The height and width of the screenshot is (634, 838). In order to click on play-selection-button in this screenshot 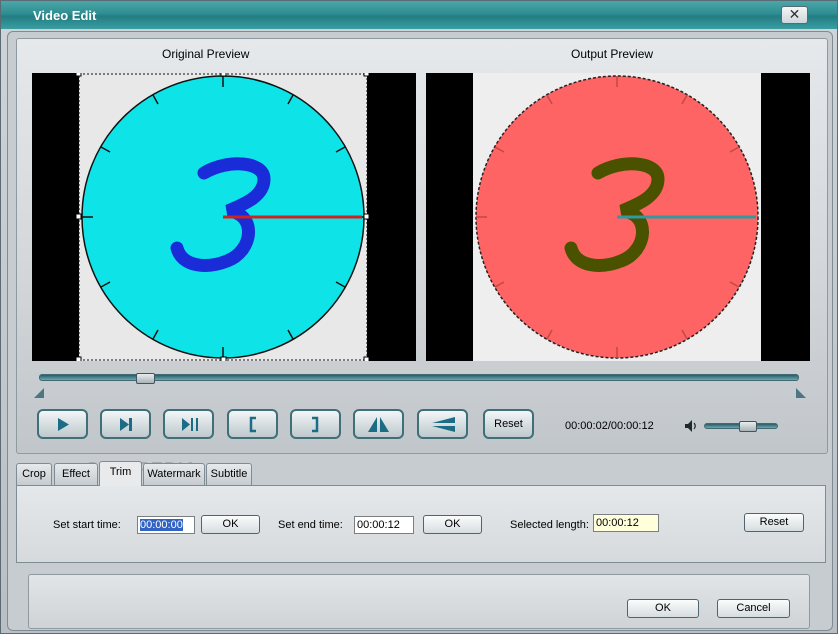, I will do `click(188, 424)`.